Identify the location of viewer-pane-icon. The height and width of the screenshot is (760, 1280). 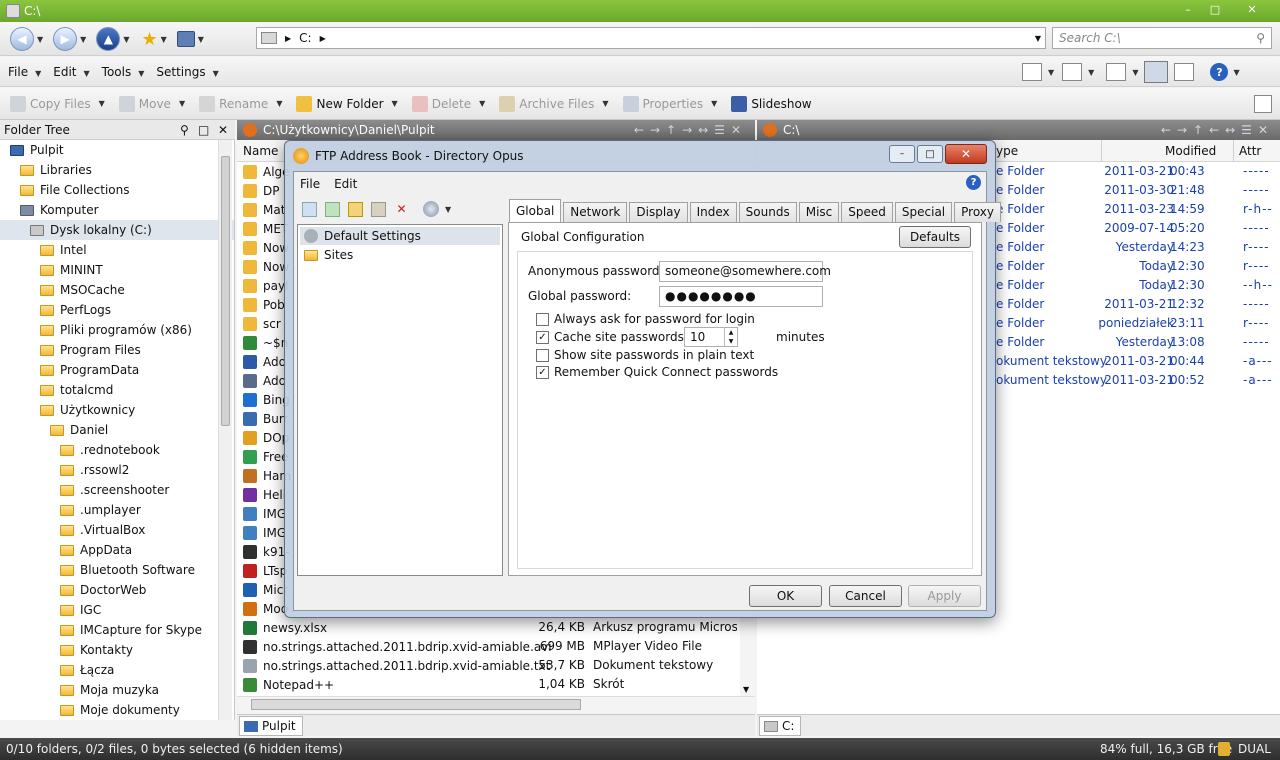
(1184, 72).